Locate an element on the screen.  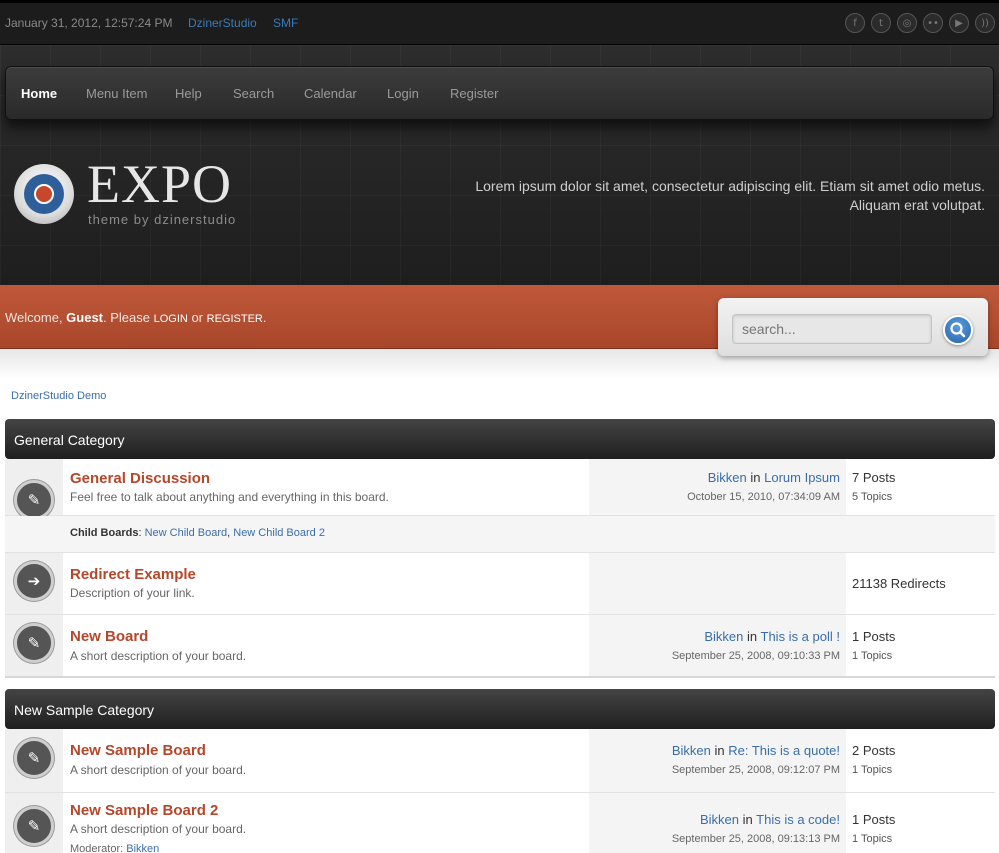
child-board-link: New Child Board 2 is located at coordinates (279, 533).